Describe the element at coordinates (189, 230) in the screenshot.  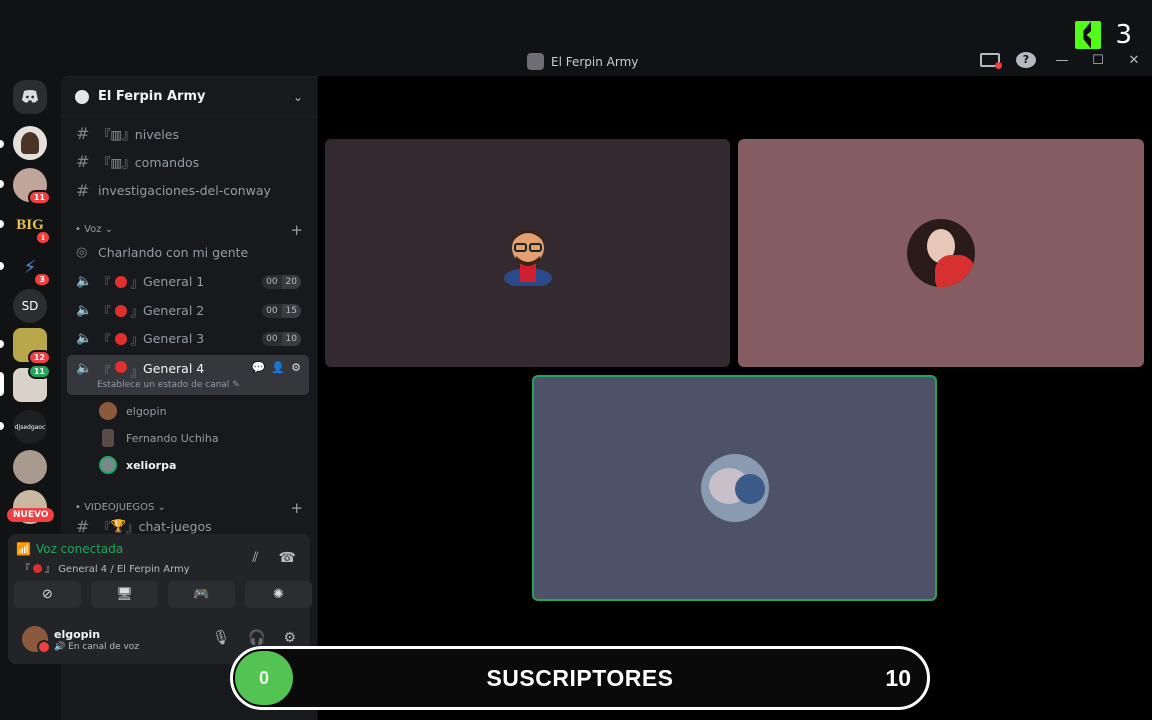
I see `category-voz: • Voz ⌄ +` at that location.